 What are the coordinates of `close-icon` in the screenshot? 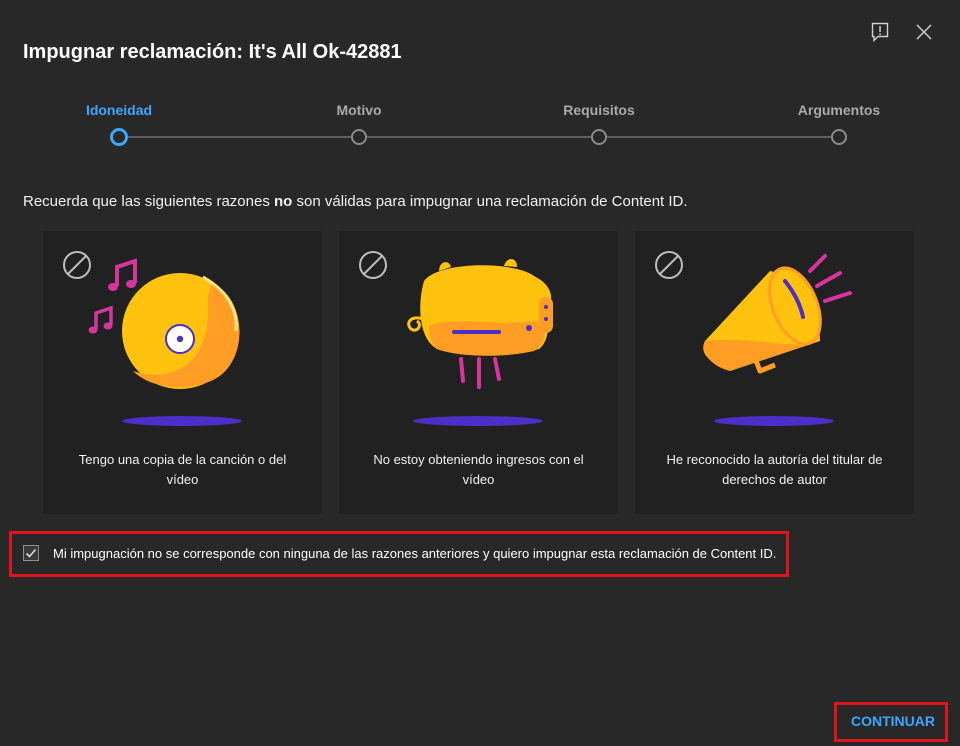 It's located at (924, 32).